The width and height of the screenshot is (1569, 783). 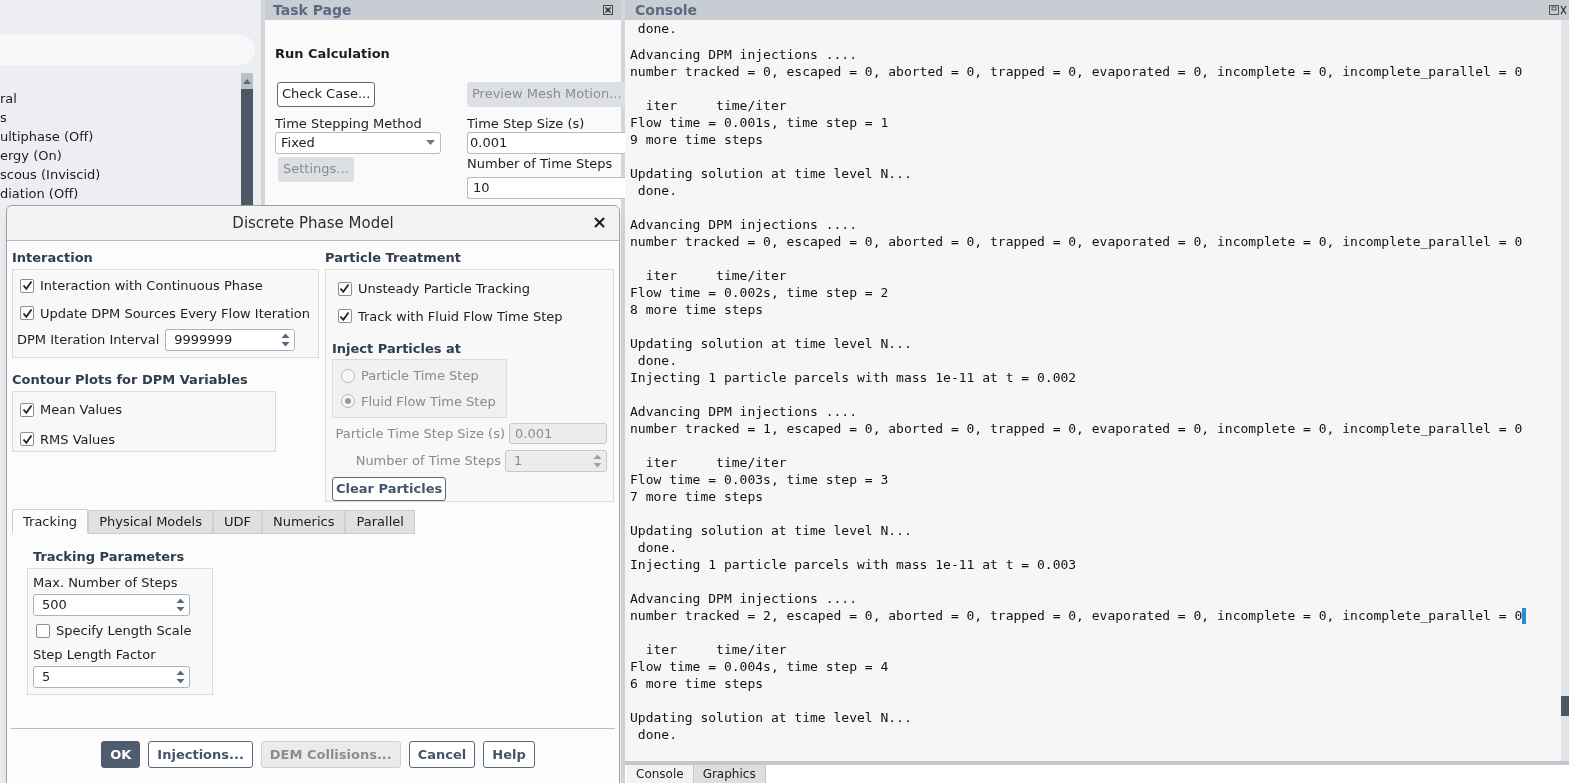 I want to click on clear-particles-button: Clear Particles, so click(x=389, y=489).